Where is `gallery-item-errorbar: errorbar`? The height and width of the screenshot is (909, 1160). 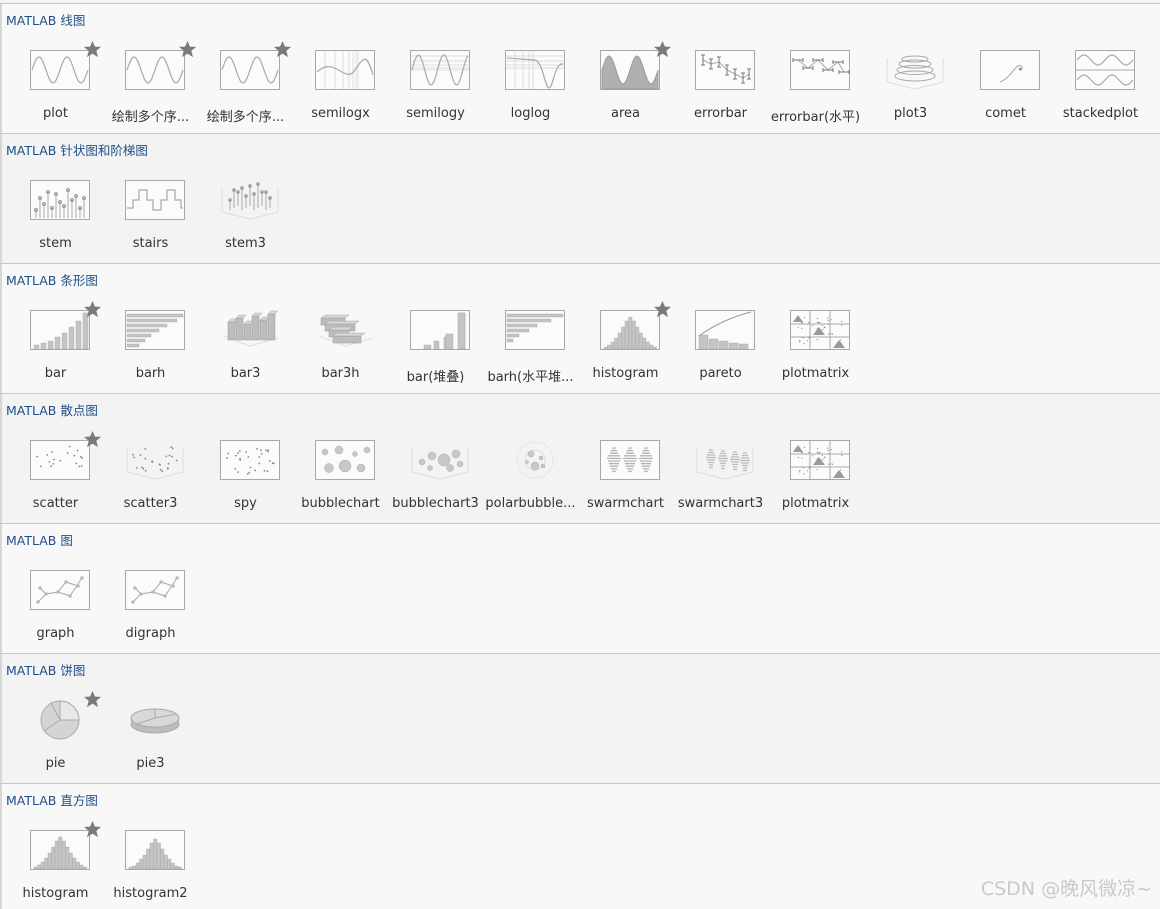 gallery-item-errorbar: errorbar is located at coordinates (720, 85).